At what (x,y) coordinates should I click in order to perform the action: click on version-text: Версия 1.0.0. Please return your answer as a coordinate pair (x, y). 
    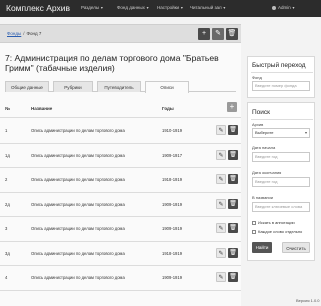
    Looking at the image, I should click on (308, 300).